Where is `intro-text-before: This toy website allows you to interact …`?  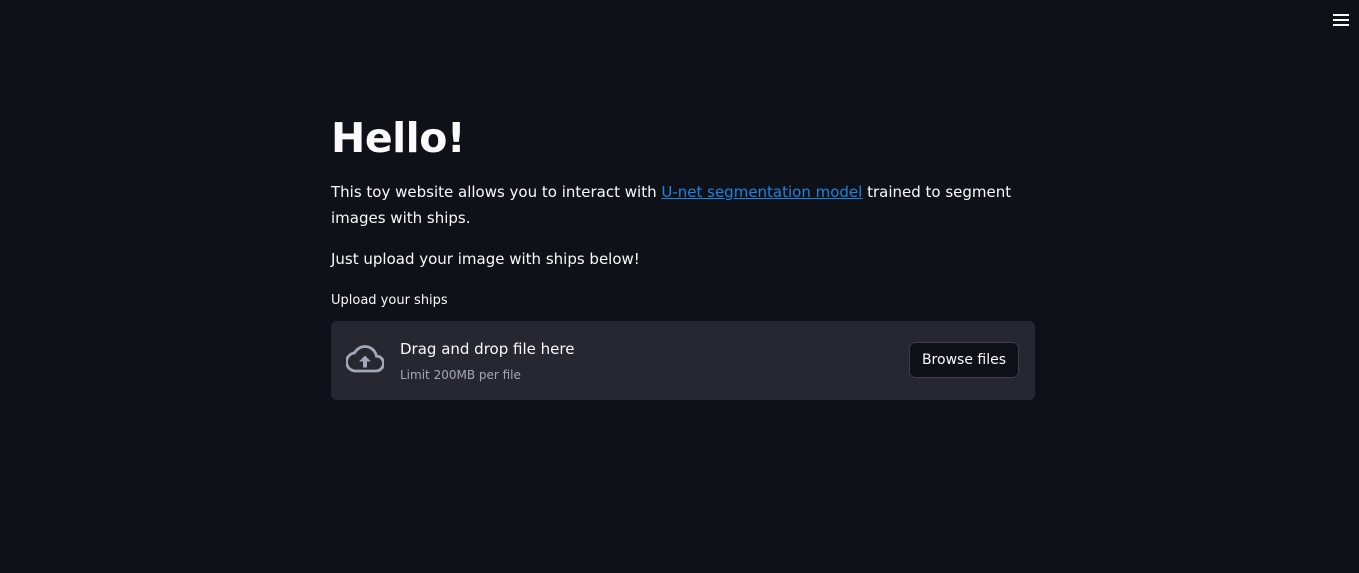 intro-text-before: This toy website allows you to interact … is located at coordinates (496, 192).